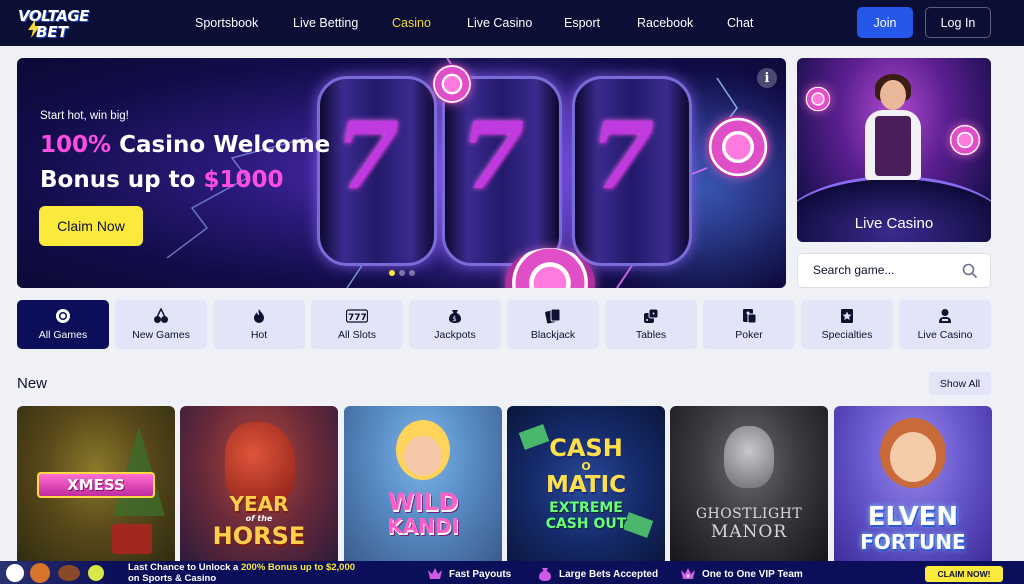 The image size is (1024, 584). What do you see at coordinates (63, 316) in the screenshot?
I see `chip-icon` at bounding box center [63, 316].